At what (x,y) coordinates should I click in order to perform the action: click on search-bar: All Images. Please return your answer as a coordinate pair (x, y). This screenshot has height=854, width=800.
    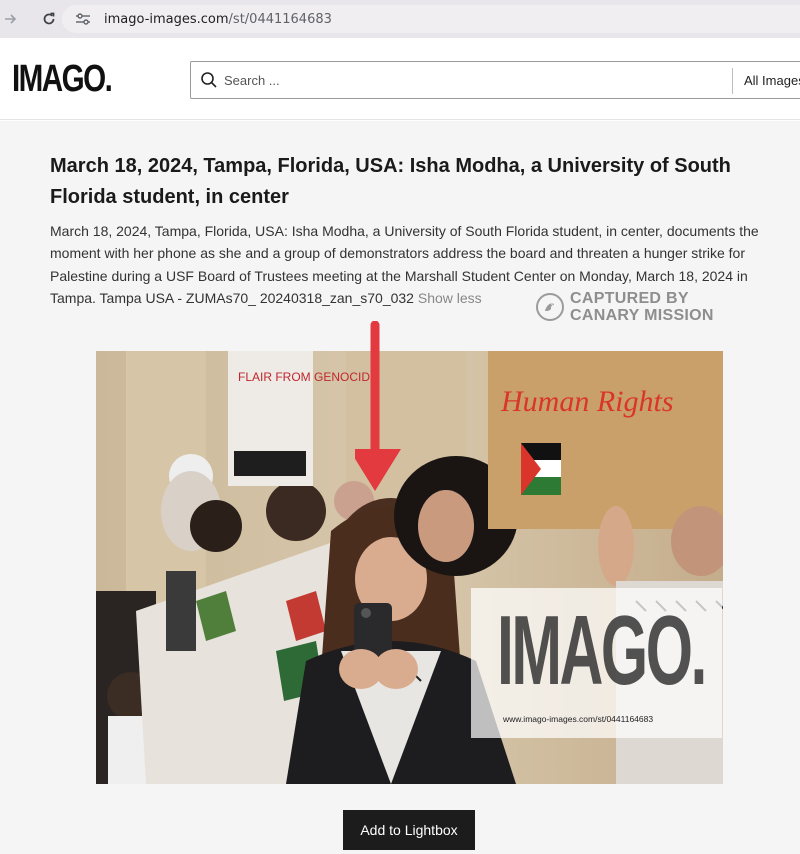
    Looking at the image, I should click on (495, 80).